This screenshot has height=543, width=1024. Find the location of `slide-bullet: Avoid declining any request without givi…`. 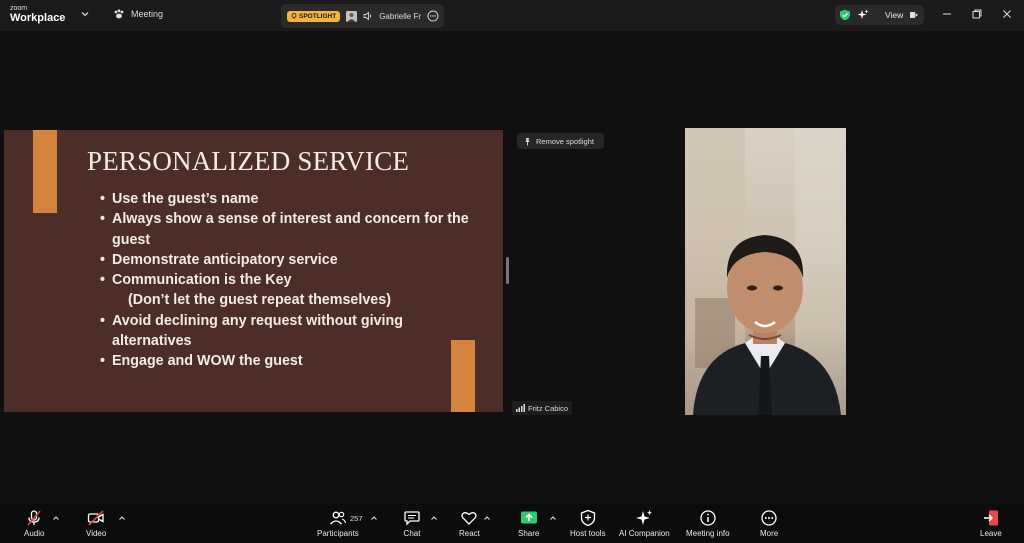

slide-bullet: Avoid declining any request without givi… is located at coordinates (285, 331).